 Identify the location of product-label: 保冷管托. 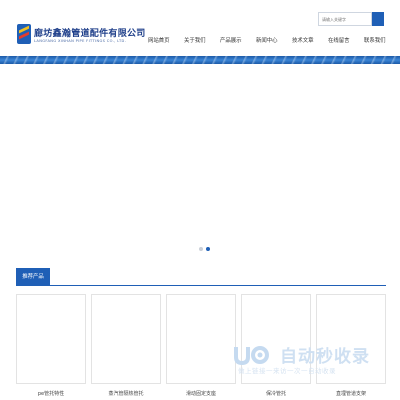
(276, 393).